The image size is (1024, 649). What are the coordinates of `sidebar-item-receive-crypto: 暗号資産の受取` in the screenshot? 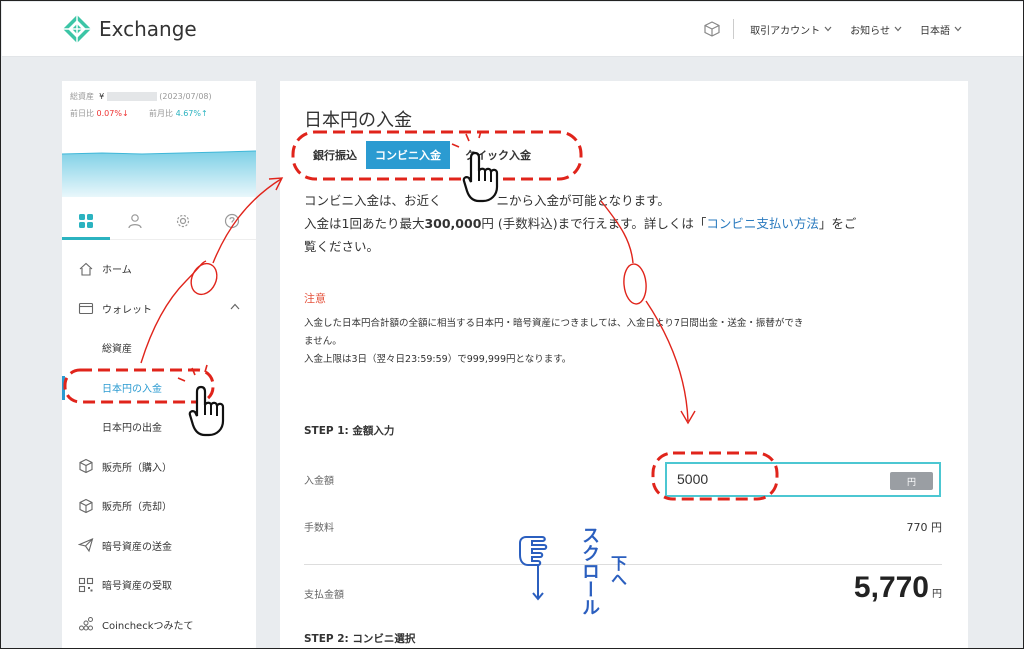 It's located at (159, 585).